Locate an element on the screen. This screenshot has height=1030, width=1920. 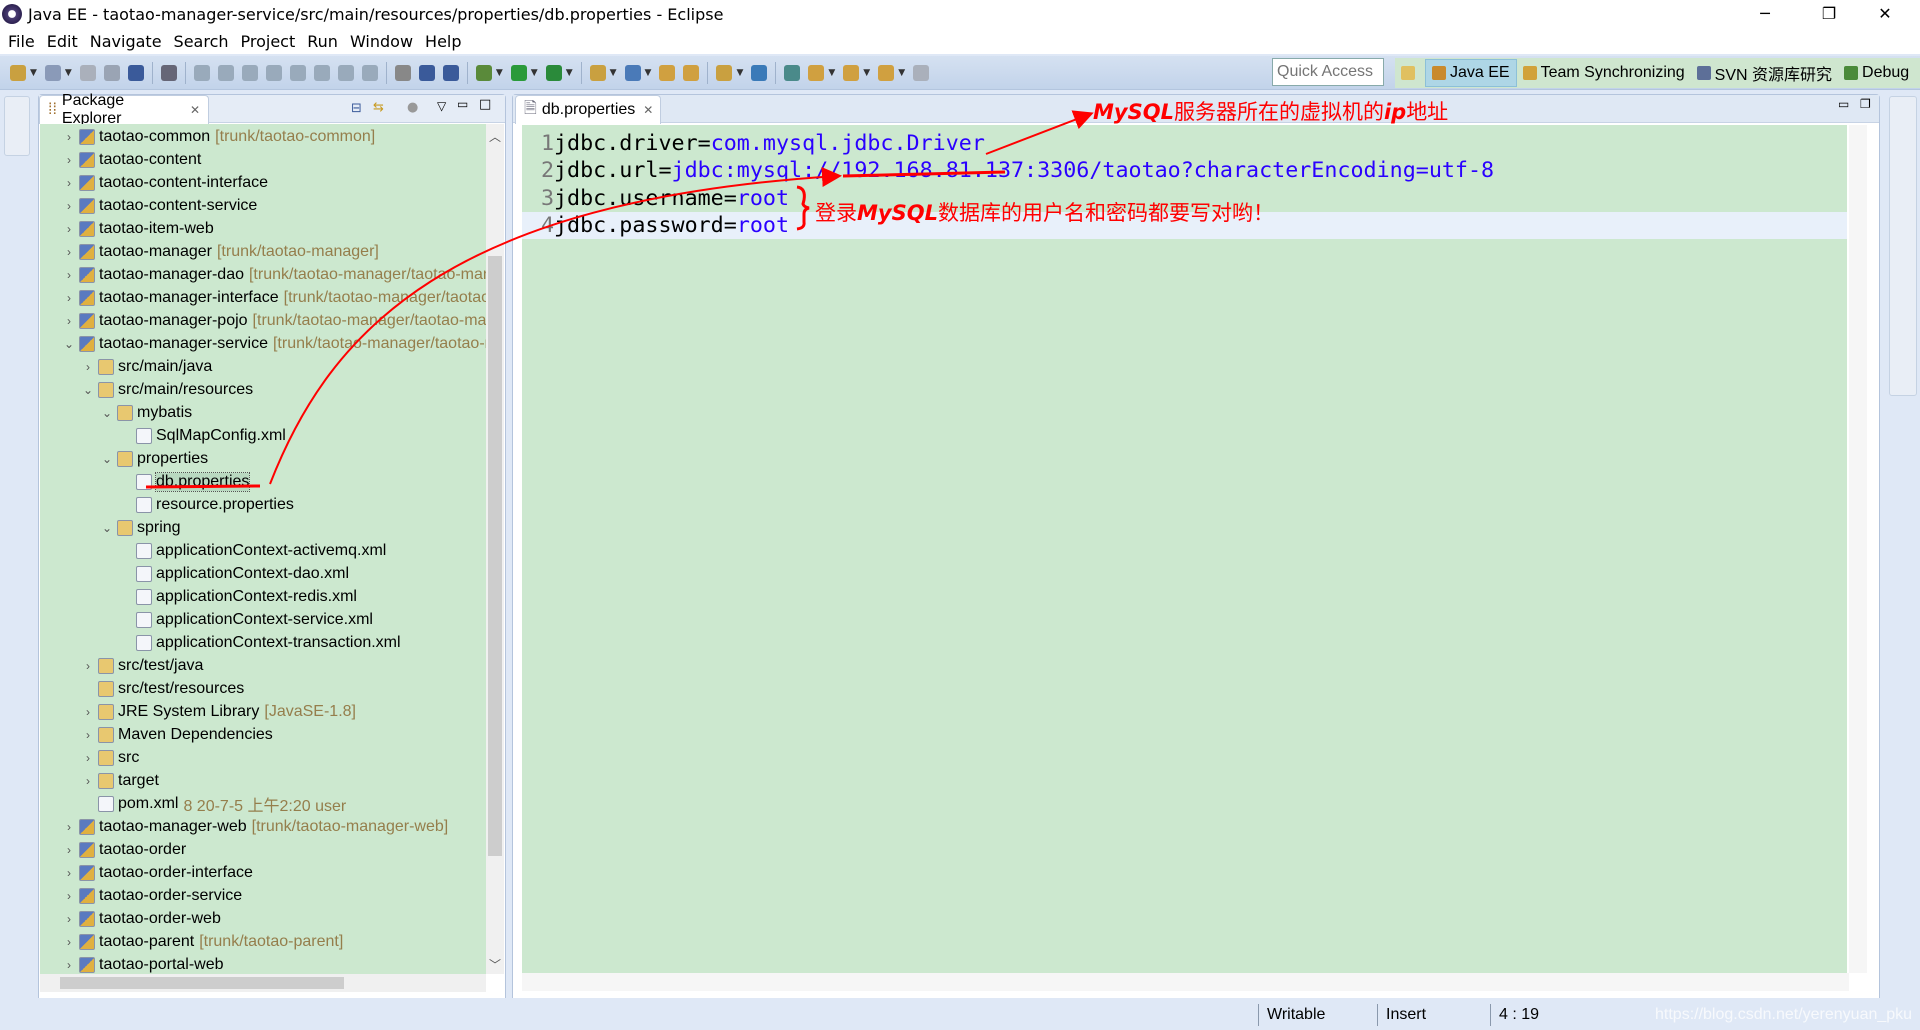
editor-horizontal-scrollbar is located at coordinates (1185, 982).